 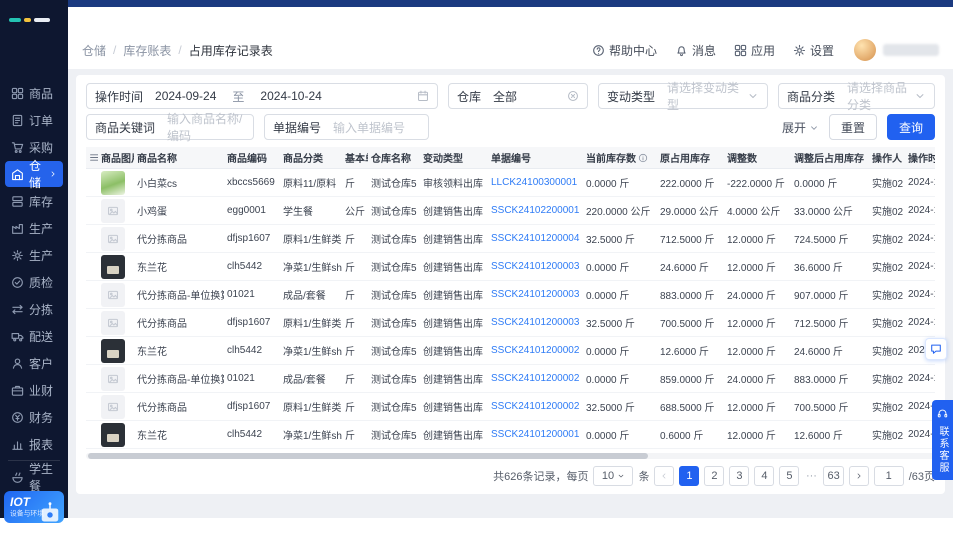 What do you see at coordinates (34, 363) in the screenshot?
I see `sidebar-item-customer: 客户` at bounding box center [34, 363].